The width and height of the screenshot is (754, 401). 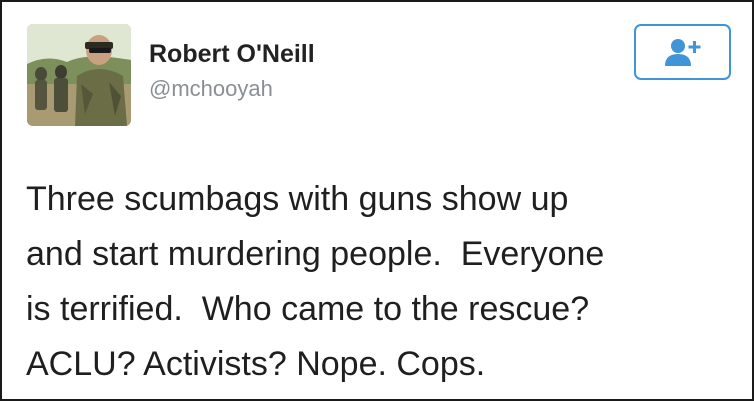 I want to click on follow-button, so click(x=682, y=52).